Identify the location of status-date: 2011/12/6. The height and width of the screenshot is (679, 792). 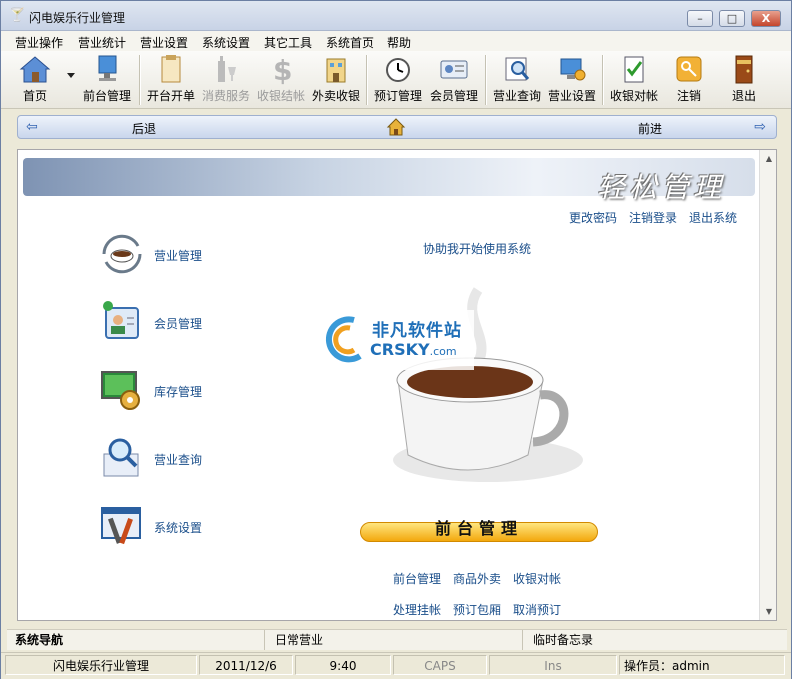
(246, 665).